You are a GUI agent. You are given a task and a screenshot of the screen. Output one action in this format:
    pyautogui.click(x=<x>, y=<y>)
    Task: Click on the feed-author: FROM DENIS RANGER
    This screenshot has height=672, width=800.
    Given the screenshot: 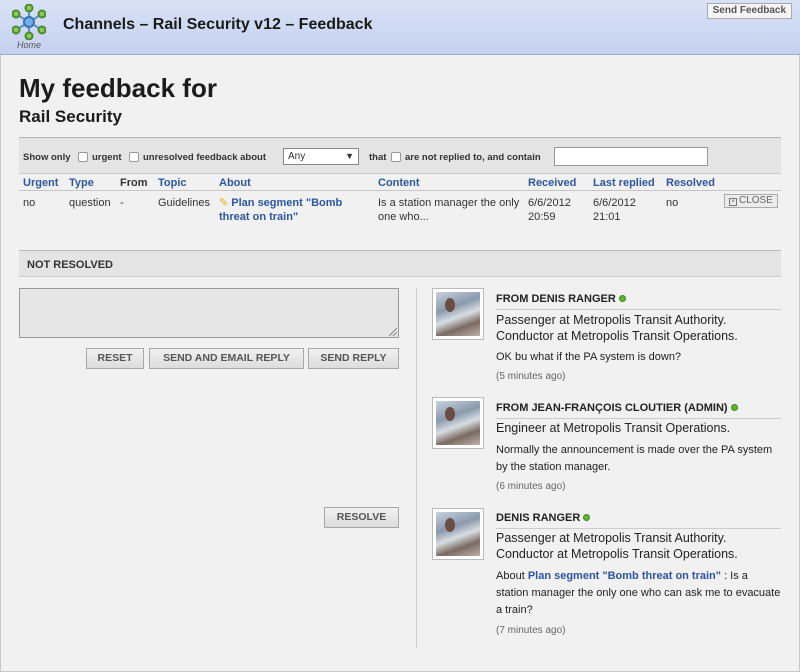 What is the action you would take?
    pyautogui.click(x=561, y=299)
    